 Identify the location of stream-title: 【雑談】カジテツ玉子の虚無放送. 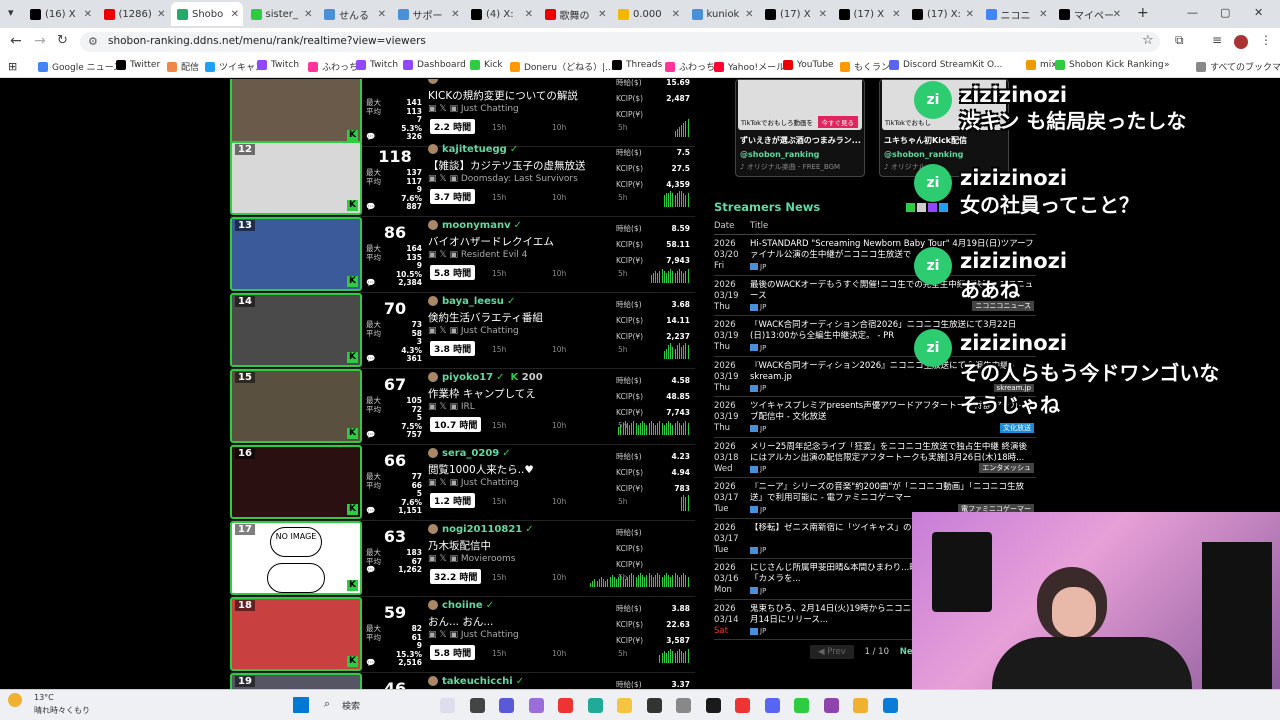
(507, 165).